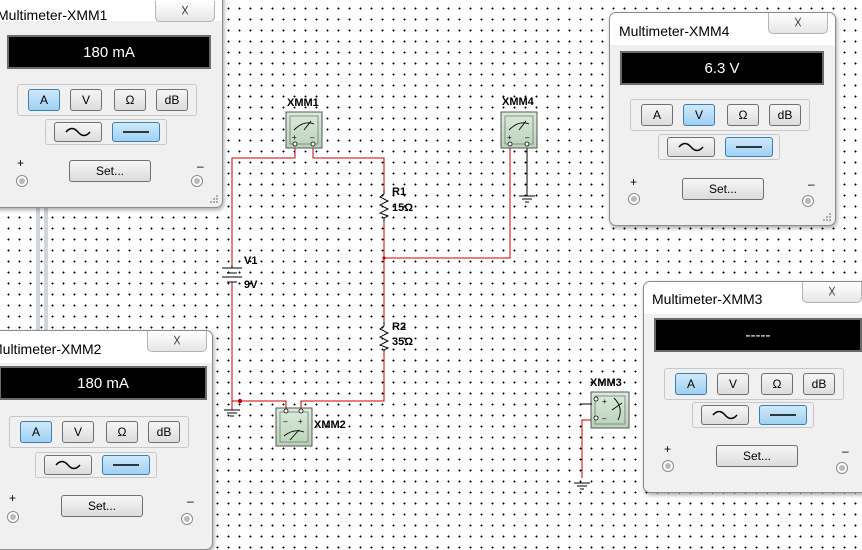 The width and height of the screenshot is (862, 550). What do you see at coordinates (674, 31) in the screenshot?
I see `panel-title: Multimeter-XMM4` at bounding box center [674, 31].